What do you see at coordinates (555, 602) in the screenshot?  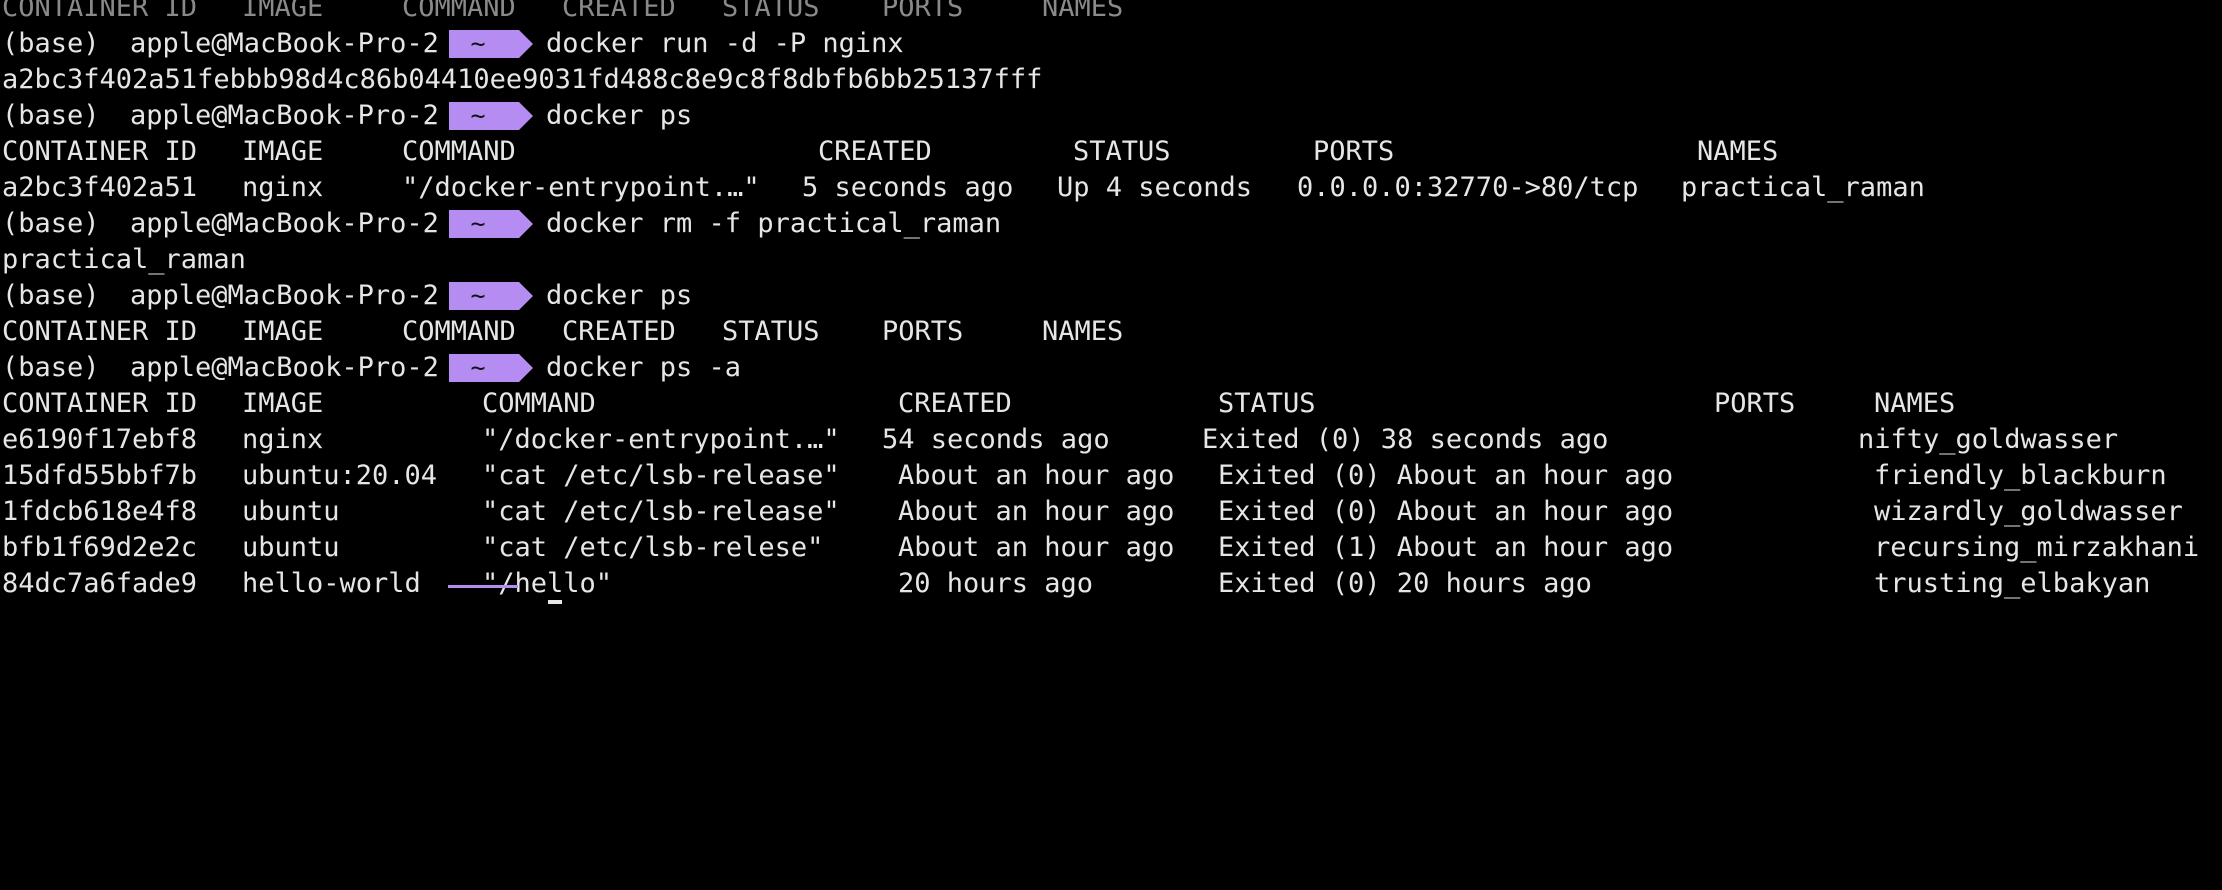 I see `text-cursor` at bounding box center [555, 602].